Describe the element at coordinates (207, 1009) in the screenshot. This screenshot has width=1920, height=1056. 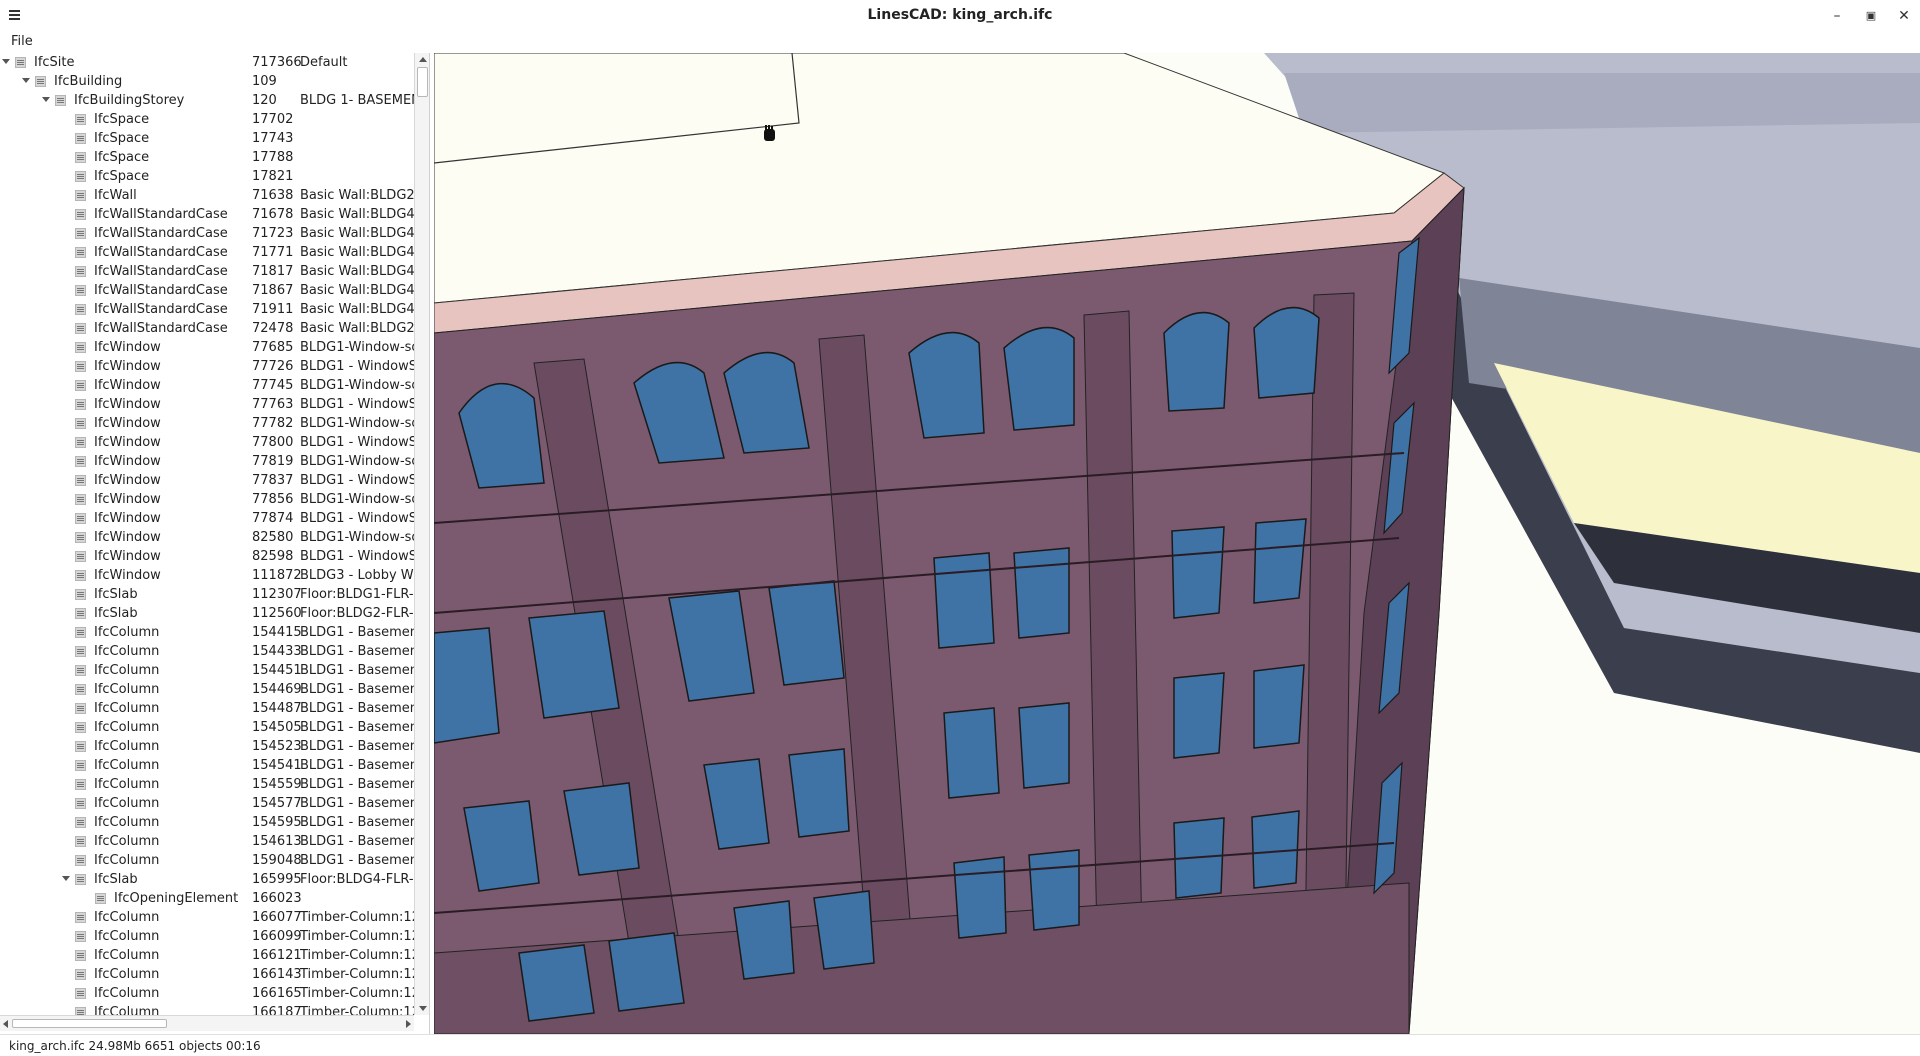
I see `tree-row: IfcColumn 166187Timber-Column:12x1` at that location.